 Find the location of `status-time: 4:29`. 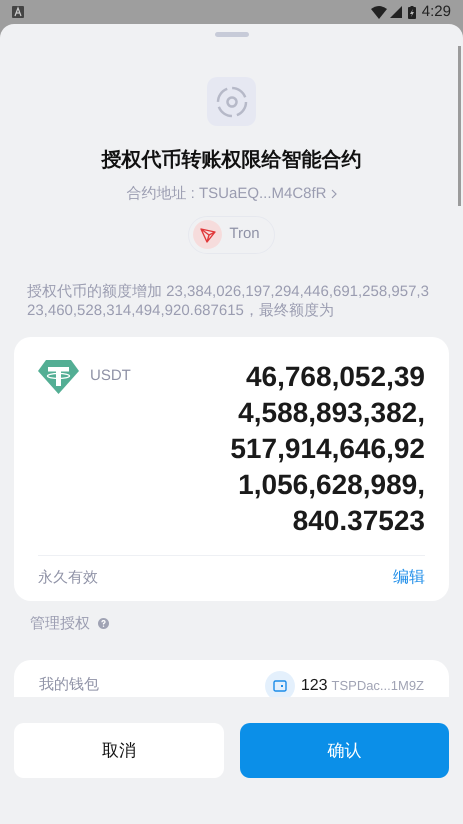

status-time: 4:29 is located at coordinates (436, 12).